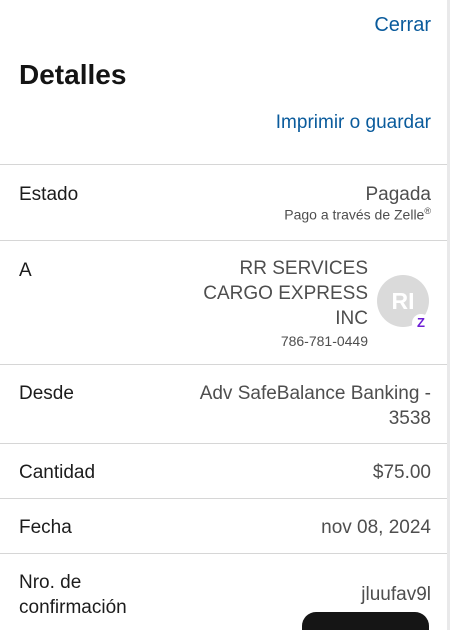 This screenshot has width=450, height=630. I want to click on amount-label: Cantidad, so click(57, 472).